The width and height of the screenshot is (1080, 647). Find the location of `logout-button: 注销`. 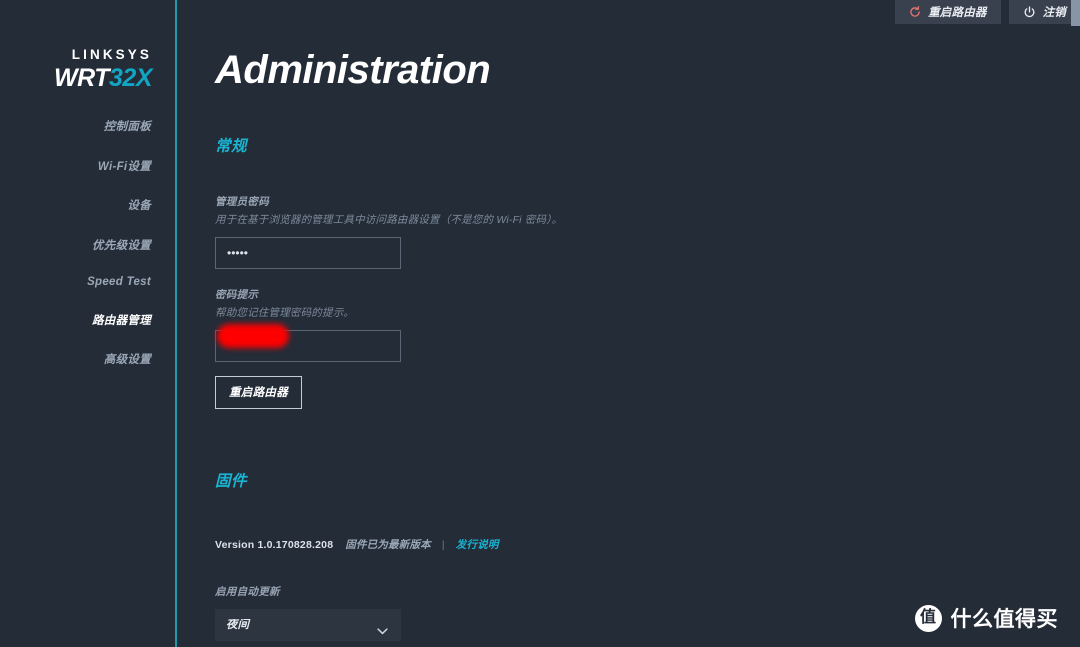

logout-button: 注销 is located at coordinates (1044, 12).